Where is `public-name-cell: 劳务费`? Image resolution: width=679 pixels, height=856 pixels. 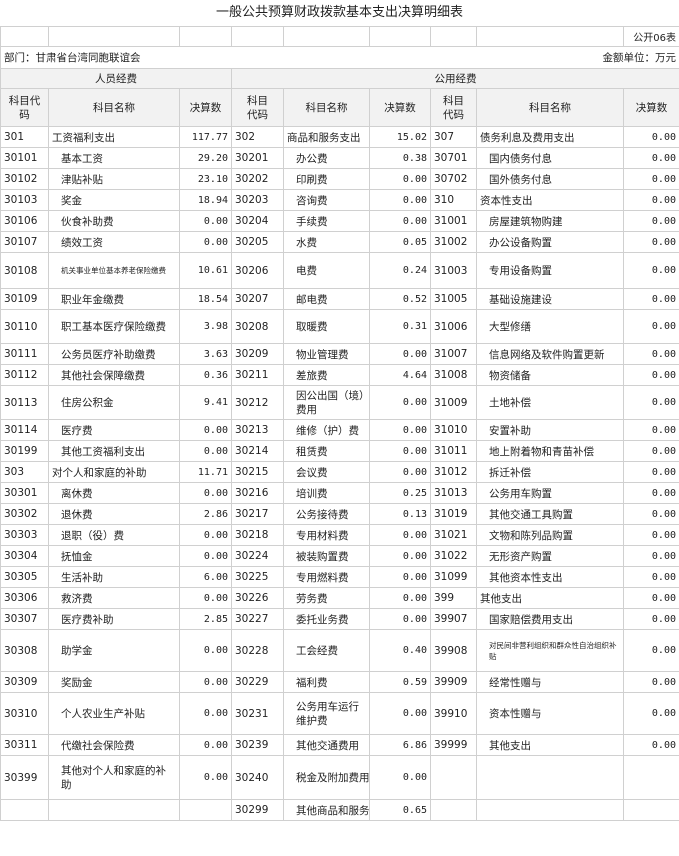
public-name-cell: 劳务费 is located at coordinates (326, 598).